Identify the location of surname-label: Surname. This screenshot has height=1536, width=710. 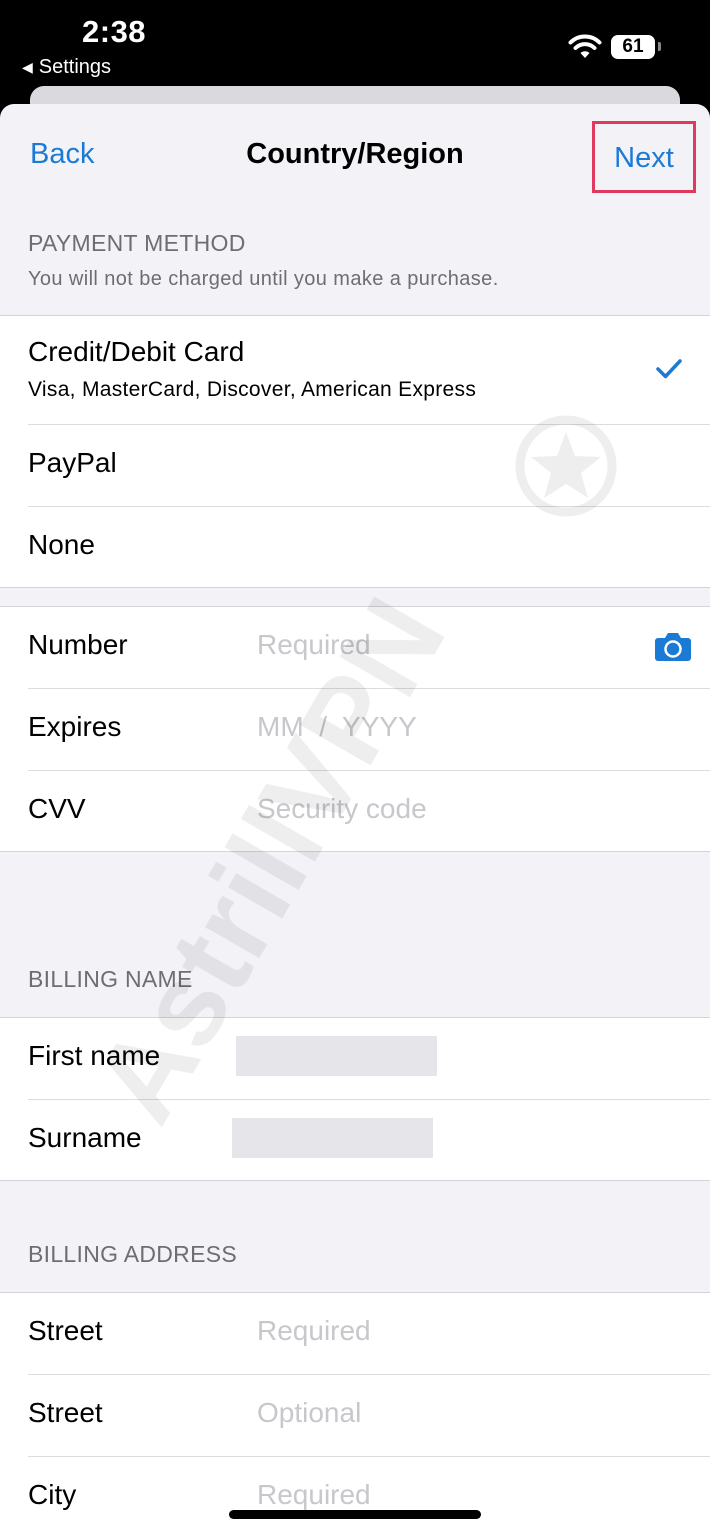
(85, 1137).